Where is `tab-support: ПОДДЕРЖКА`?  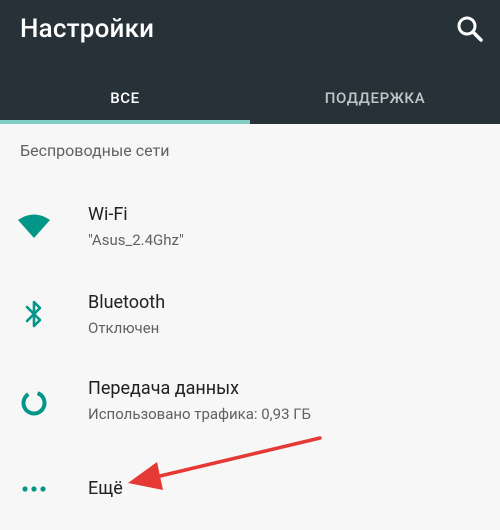 tab-support: ПОДДЕРЖКА is located at coordinates (375, 98).